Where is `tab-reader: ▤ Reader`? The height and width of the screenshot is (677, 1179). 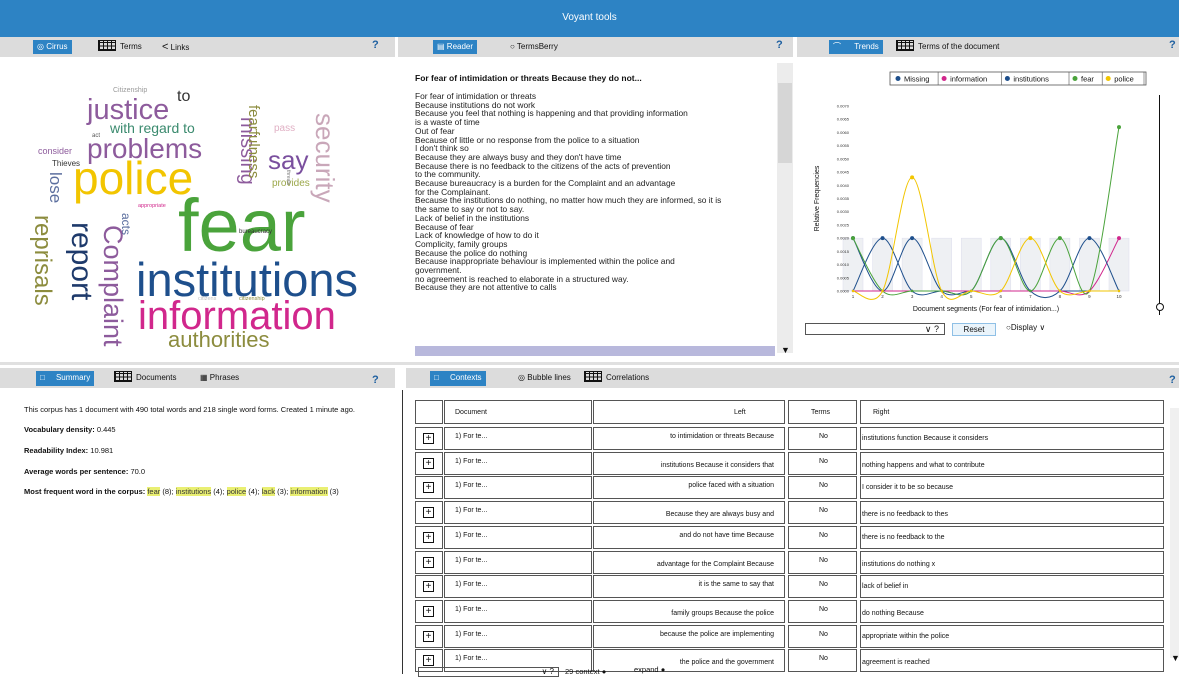
tab-reader: ▤ Reader is located at coordinates (455, 47).